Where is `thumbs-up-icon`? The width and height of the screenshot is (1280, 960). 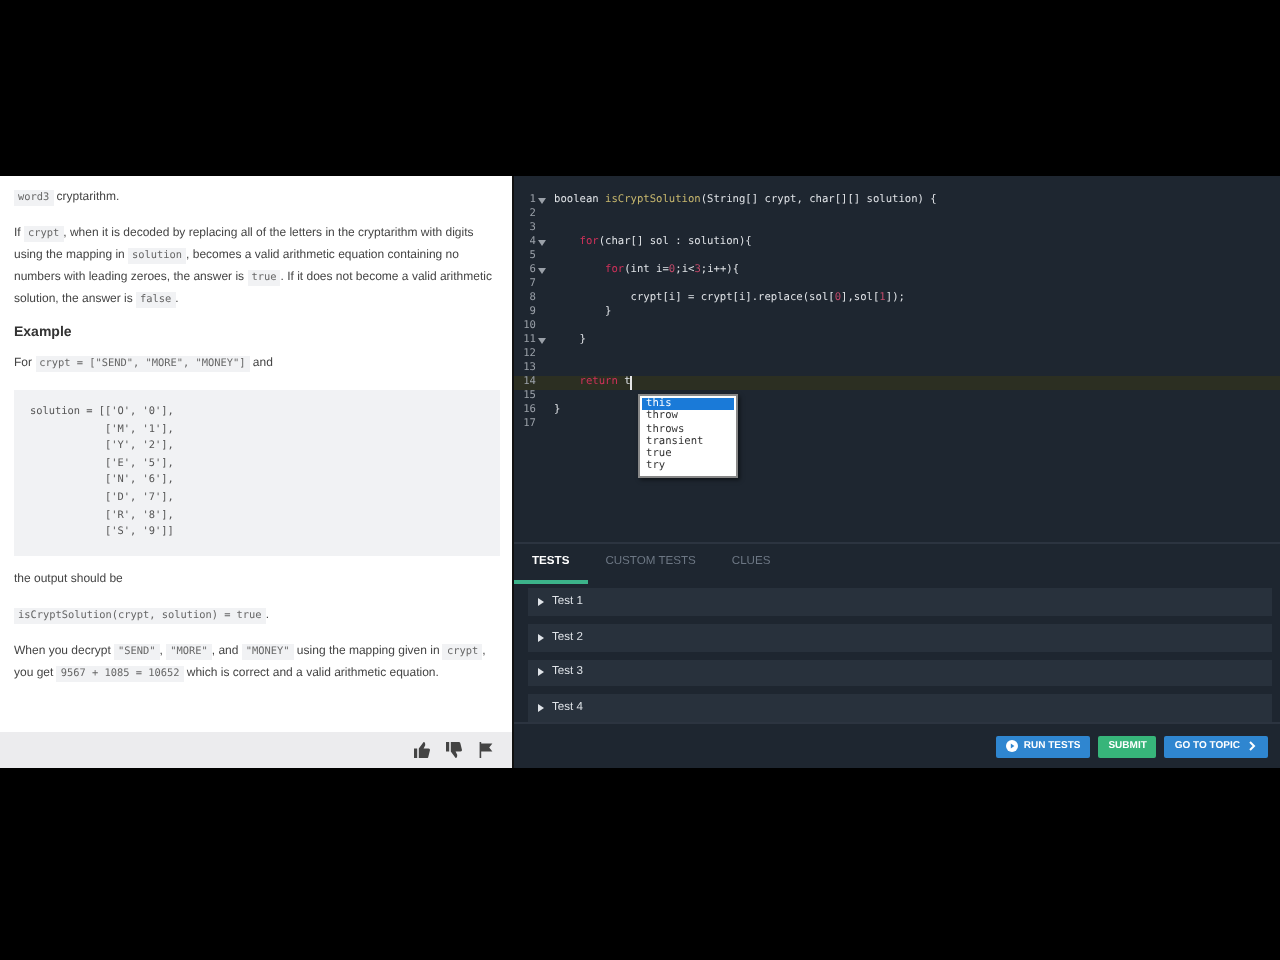 thumbs-up-icon is located at coordinates (422, 750).